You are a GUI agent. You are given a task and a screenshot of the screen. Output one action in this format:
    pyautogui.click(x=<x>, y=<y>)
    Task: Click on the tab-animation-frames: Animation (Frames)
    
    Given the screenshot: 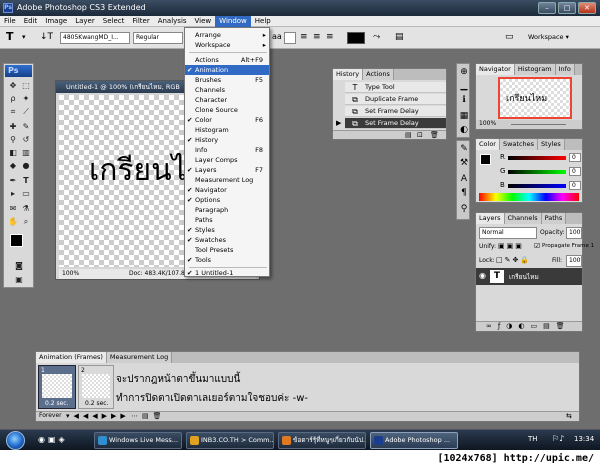 What is the action you would take?
    pyautogui.click(x=71, y=357)
    